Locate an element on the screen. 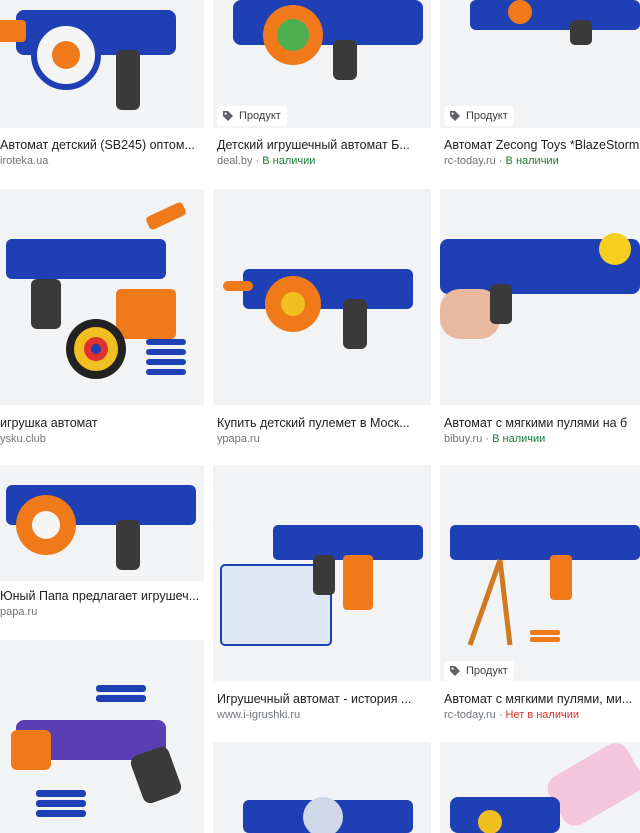 The image size is (640, 833). result-source-line: урapa.ru is located at coordinates (238, 439).